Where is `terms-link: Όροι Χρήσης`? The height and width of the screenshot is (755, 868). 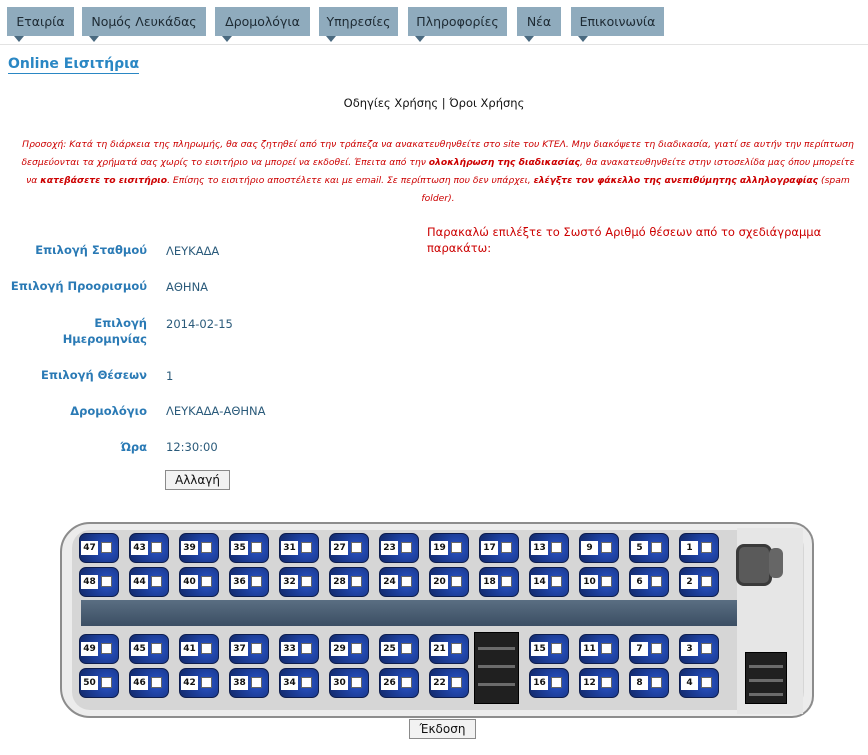 terms-link: Όροι Χρήσης is located at coordinates (486, 103).